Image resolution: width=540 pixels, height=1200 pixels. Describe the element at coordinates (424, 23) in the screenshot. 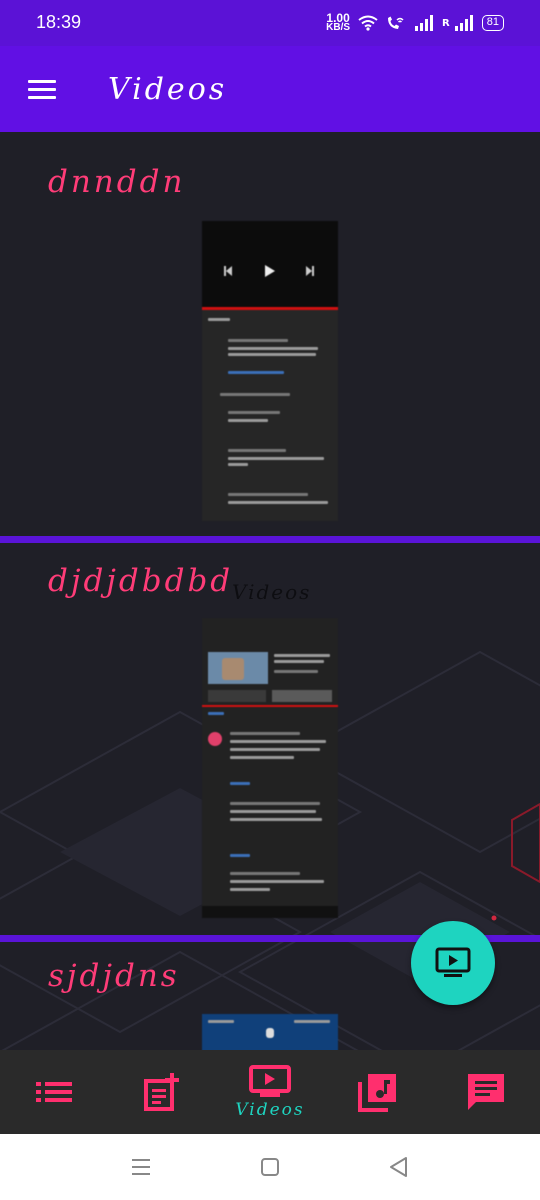

I see `signal-icon` at that location.